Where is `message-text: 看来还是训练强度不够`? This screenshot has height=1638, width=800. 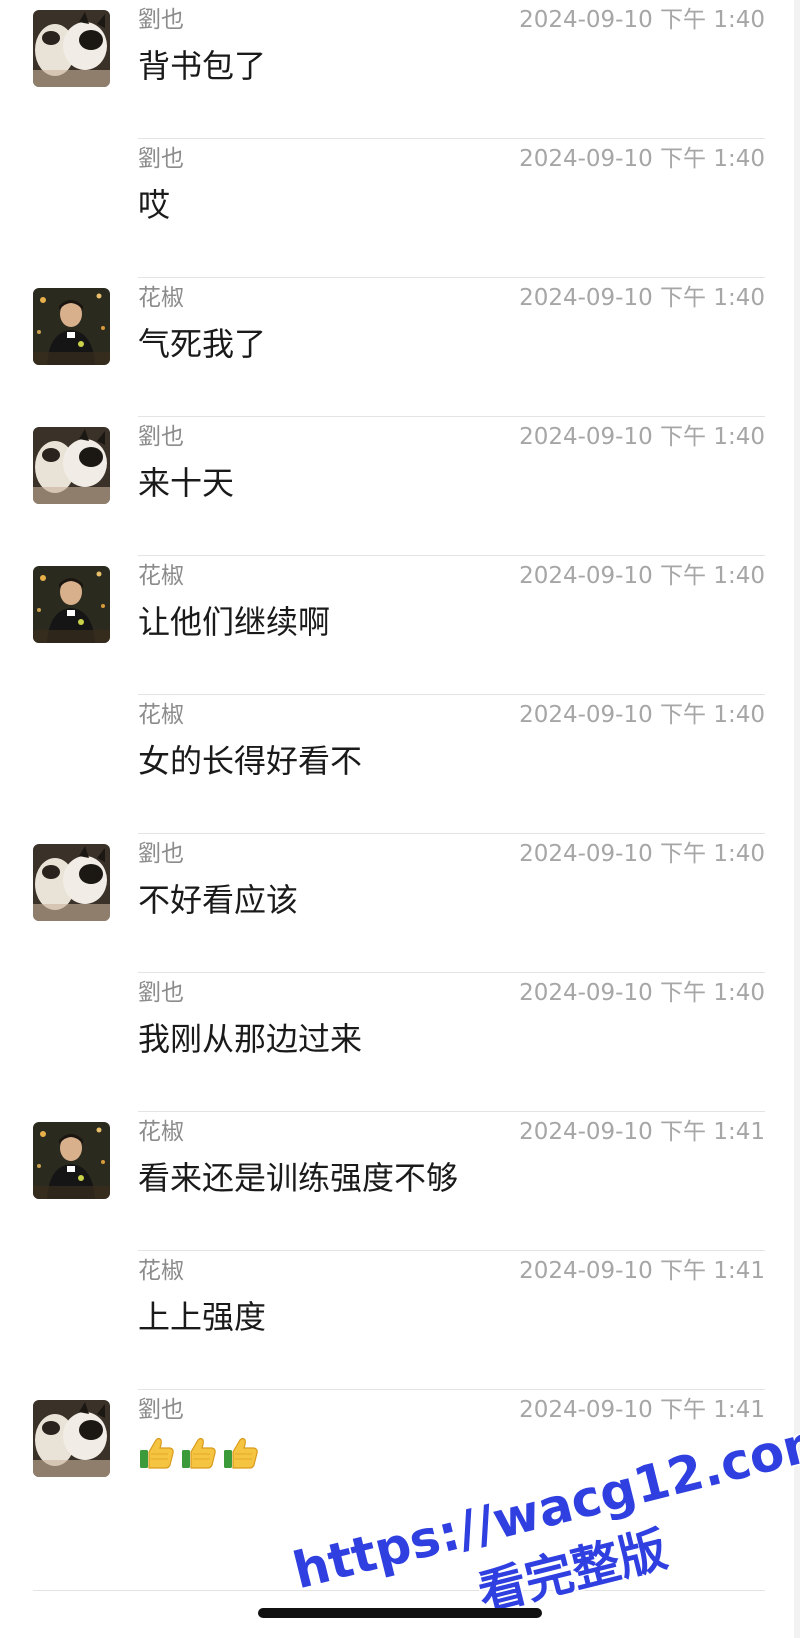
message-text: 看来还是训练强度不够 is located at coordinates (298, 1178).